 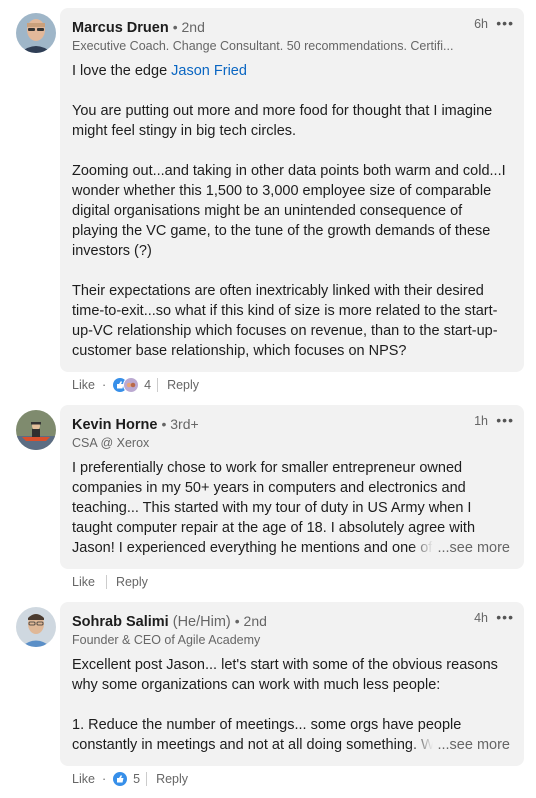 What do you see at coordinates (481, 24) in the screenshot?
I see `comment-time: 6h` at bounding box center [481, 24].